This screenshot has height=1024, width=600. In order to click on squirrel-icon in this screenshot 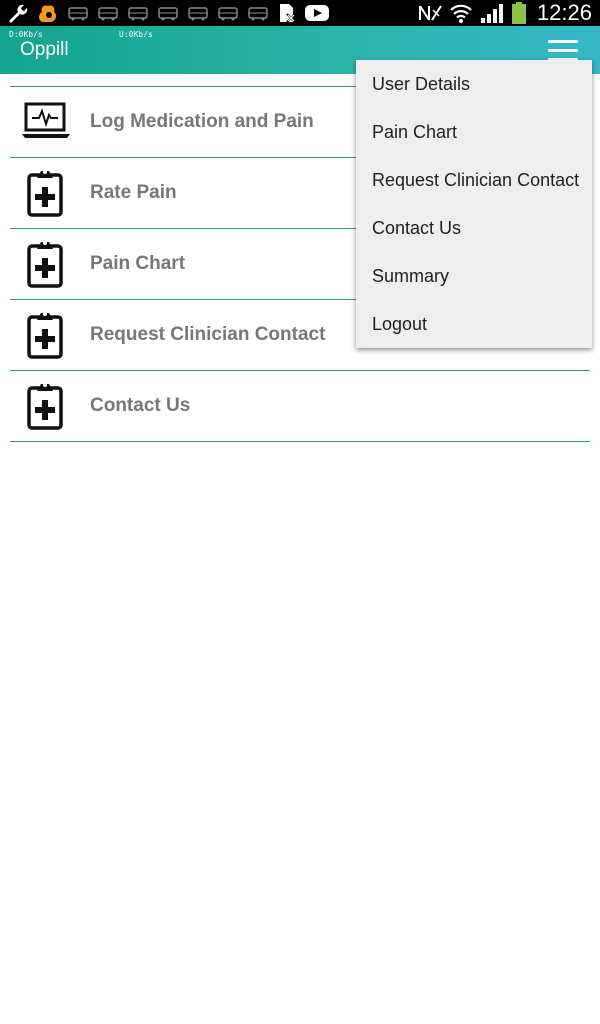, I will do `click(48, 13)`.